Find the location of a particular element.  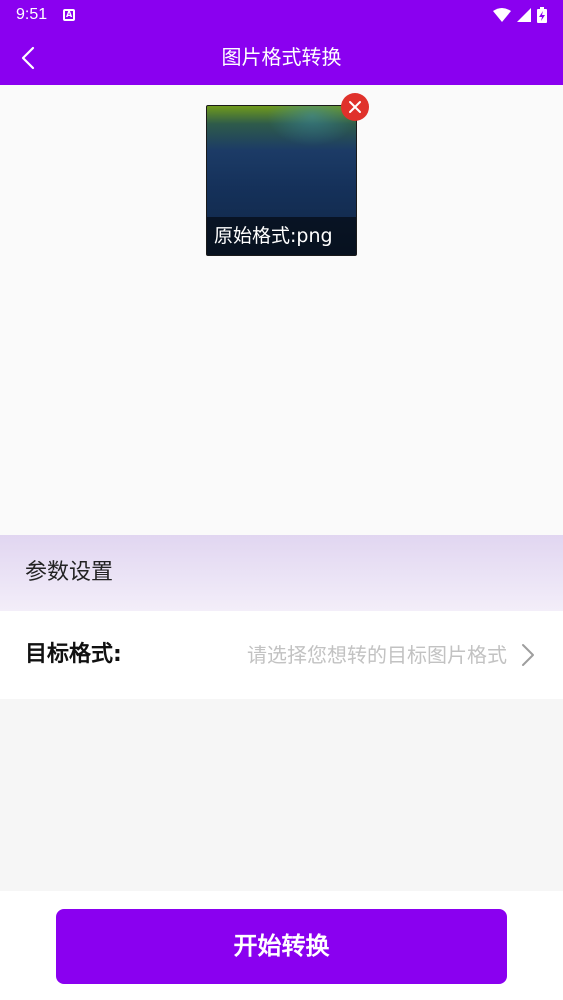

target-format-selector: 目标格式: 请选择您想转的目标图片格式 is located at coordinates (281, 655).